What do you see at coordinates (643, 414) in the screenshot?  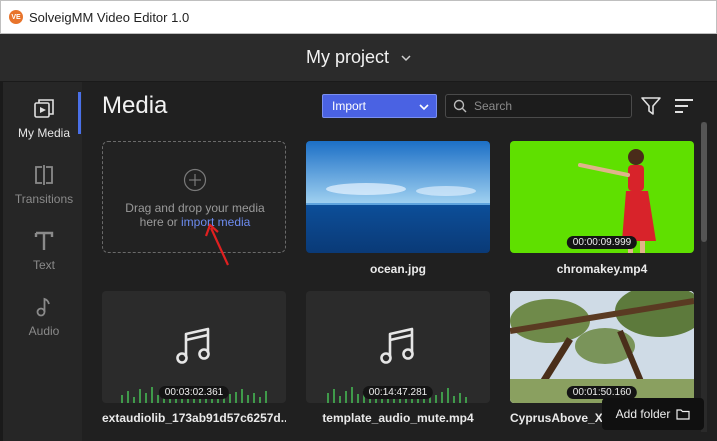 I see `add-folder-label: Add folder` at bounding box center [643, 414].